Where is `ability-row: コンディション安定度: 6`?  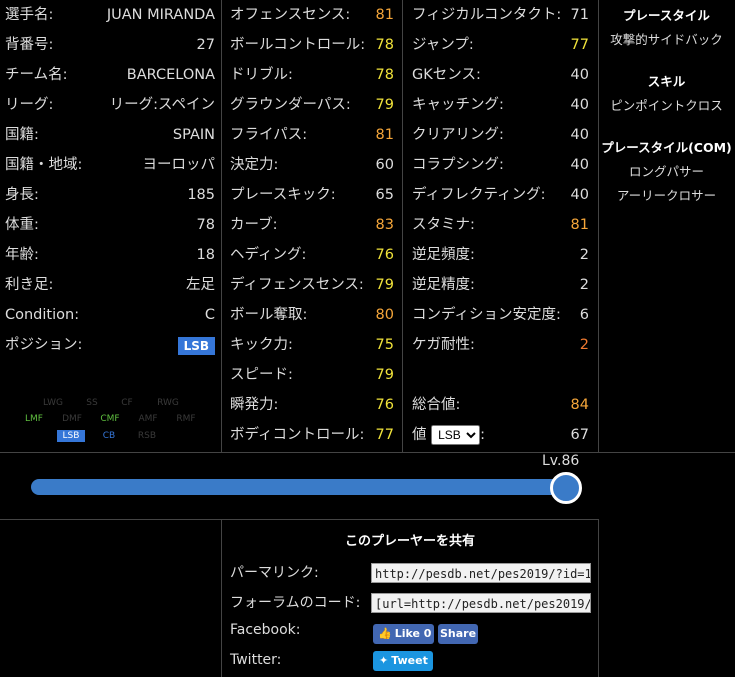 ability-row: コンディション安定度: 6 is located at coordinates (500, 315).